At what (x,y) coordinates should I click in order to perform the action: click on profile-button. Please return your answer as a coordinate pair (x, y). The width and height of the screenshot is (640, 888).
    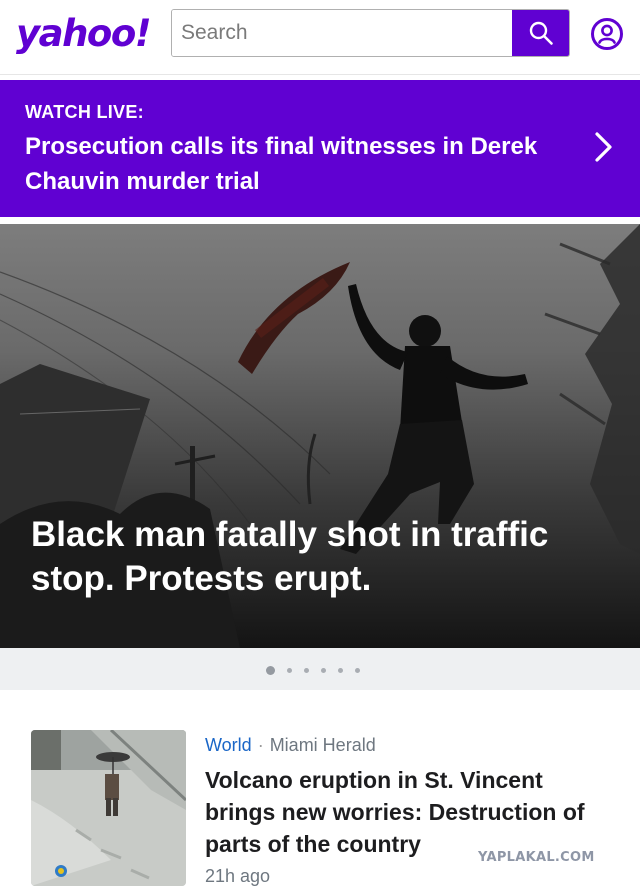
    Looking at the image, I should click on (607, 34).